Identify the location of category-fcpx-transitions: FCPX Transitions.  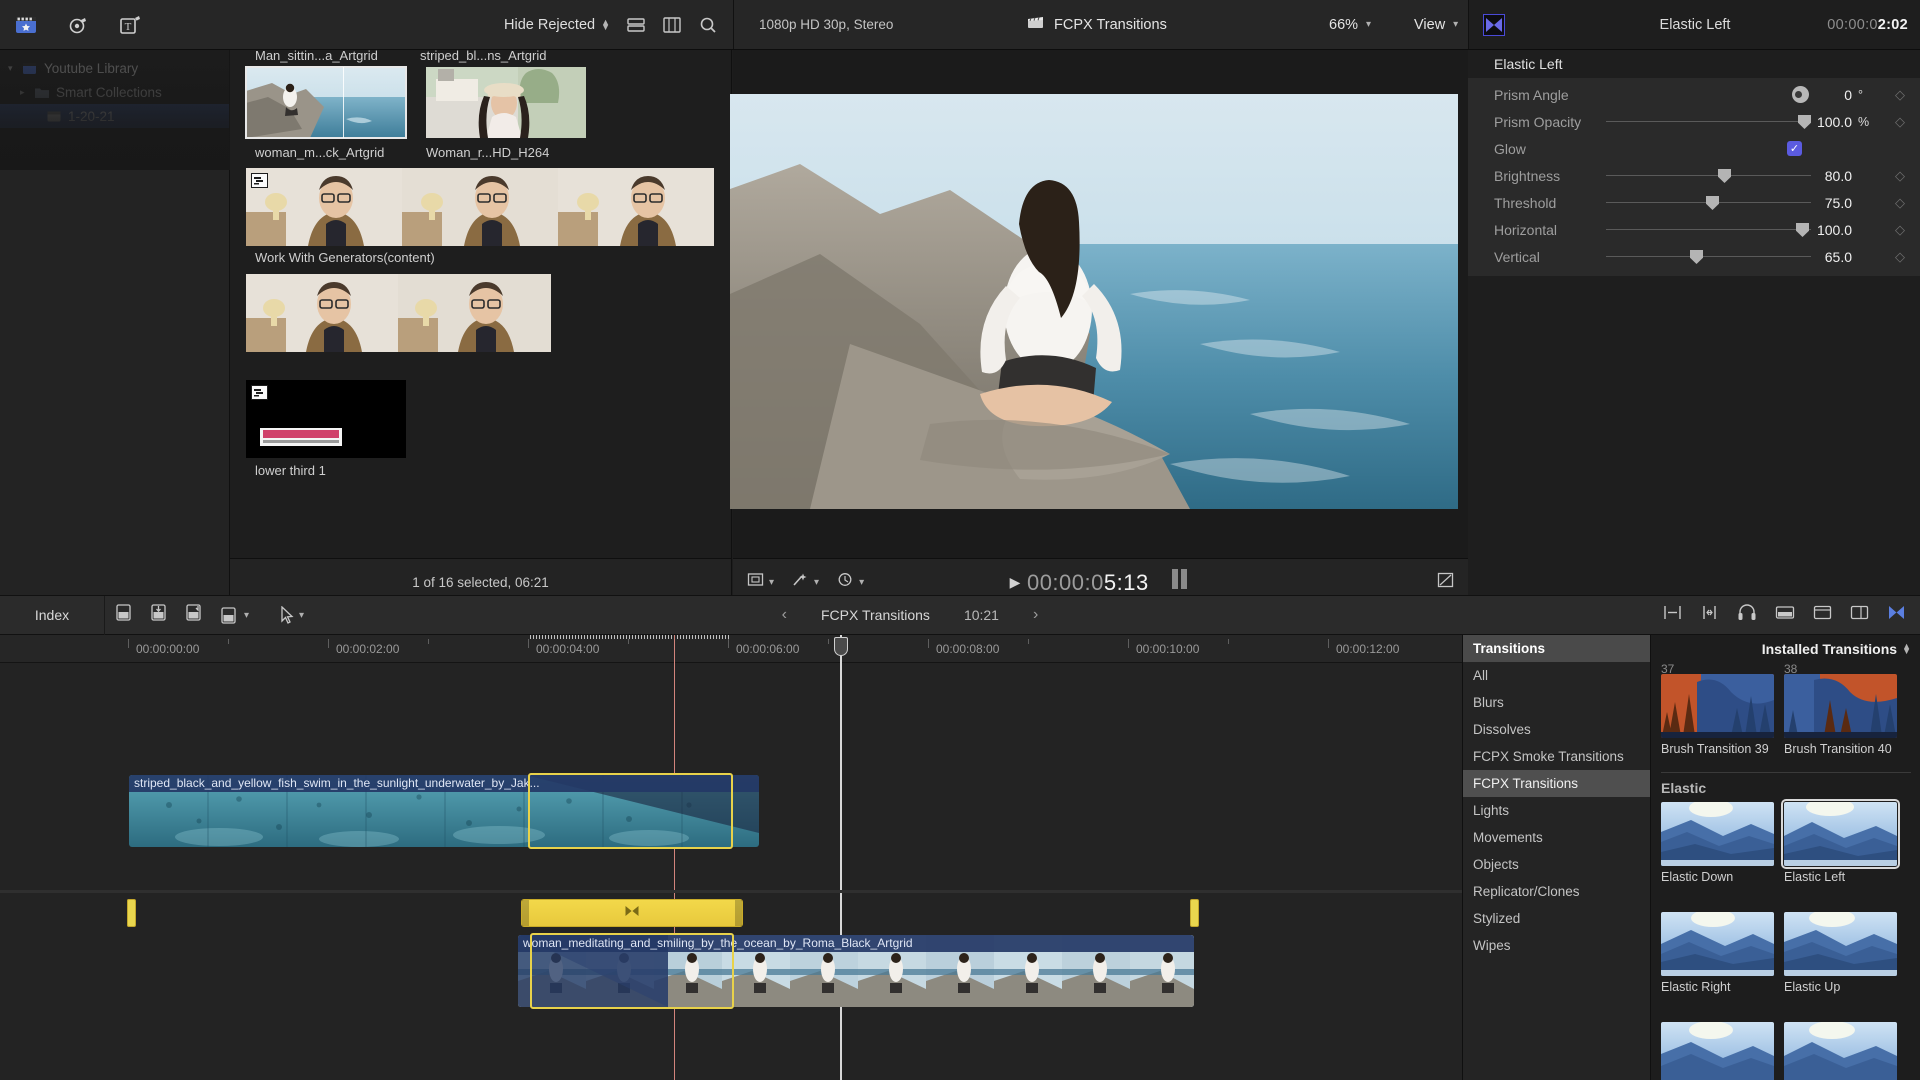
(1556, 783).